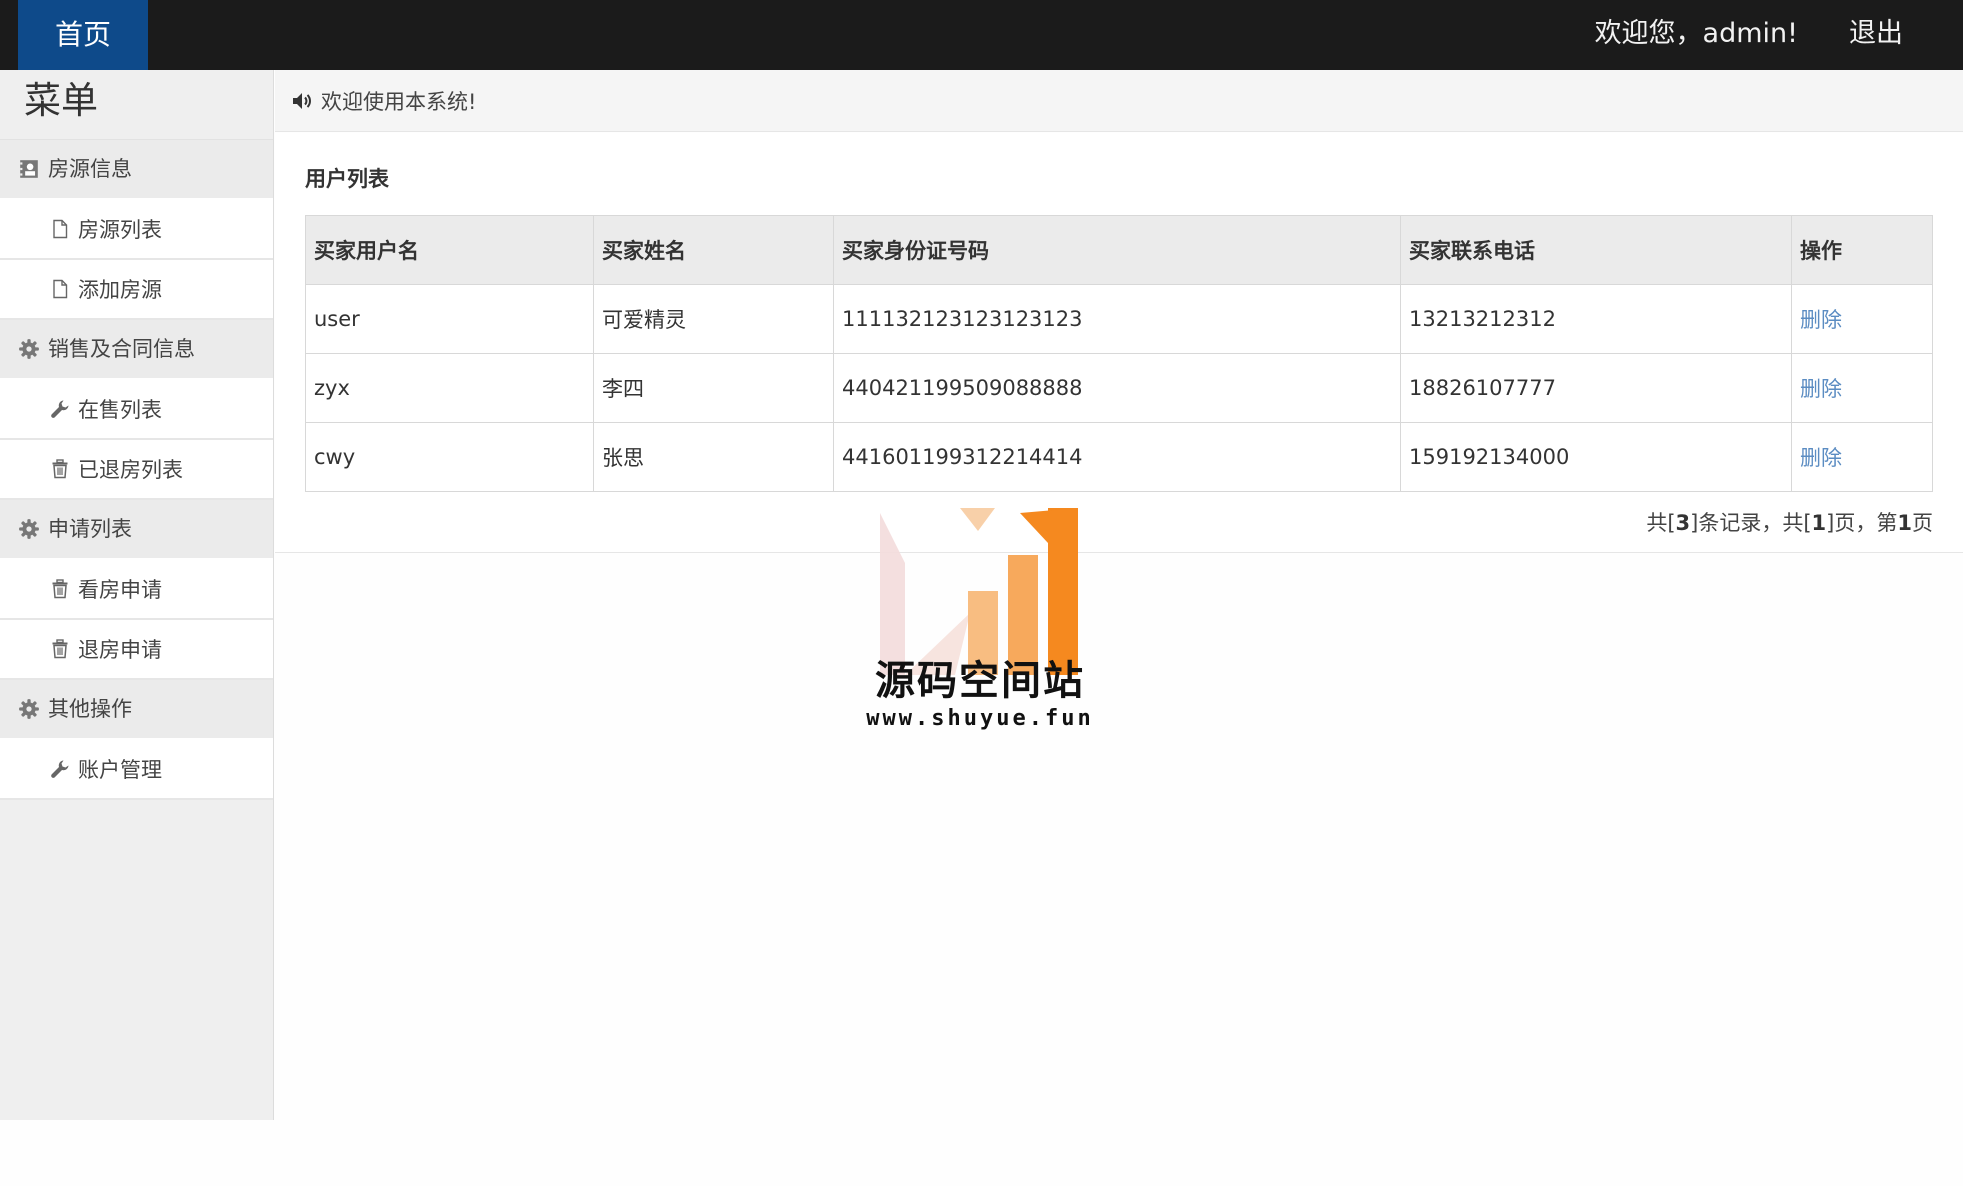 This screenshot has width=1963, height=1186. Describe the element at coordinates (90, 529) in the screenshot. I see `sidebar-group-label: 申请列表` at that location.